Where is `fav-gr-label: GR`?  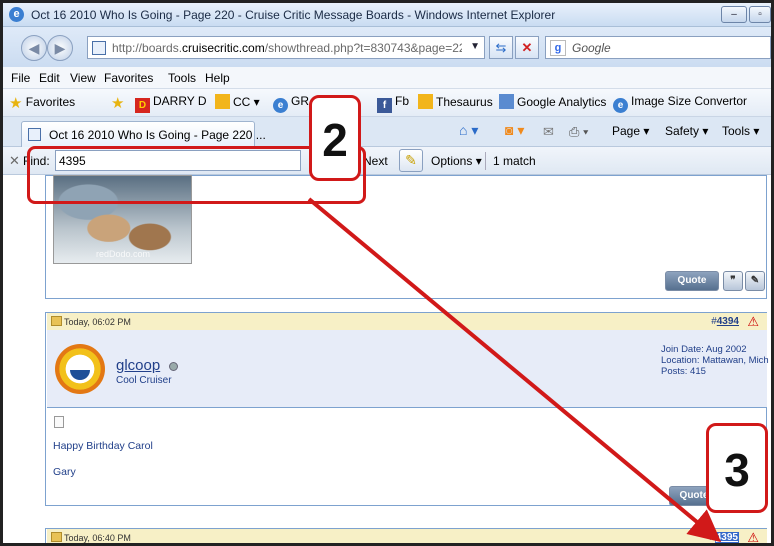
fav-gr-label: GR is located at coordinates (300, 101).